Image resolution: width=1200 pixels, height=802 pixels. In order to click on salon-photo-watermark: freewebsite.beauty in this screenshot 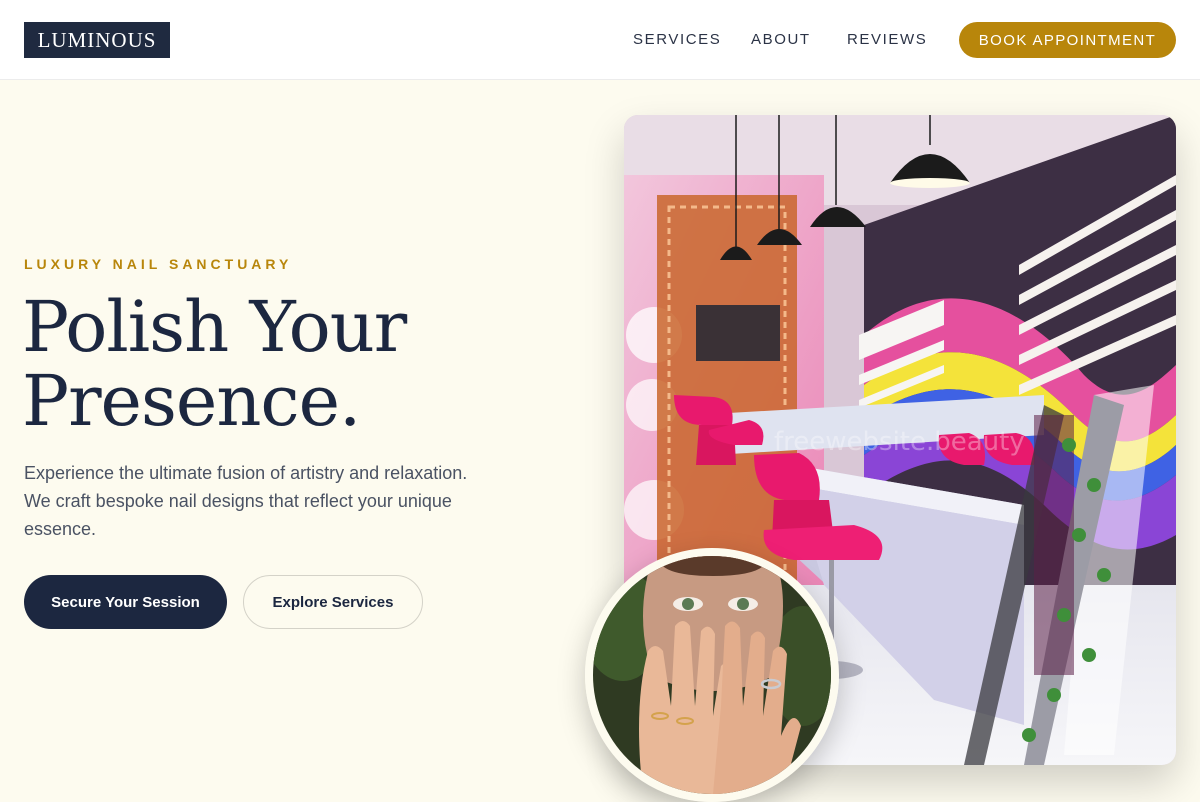, I will do `click(899, 442)`.